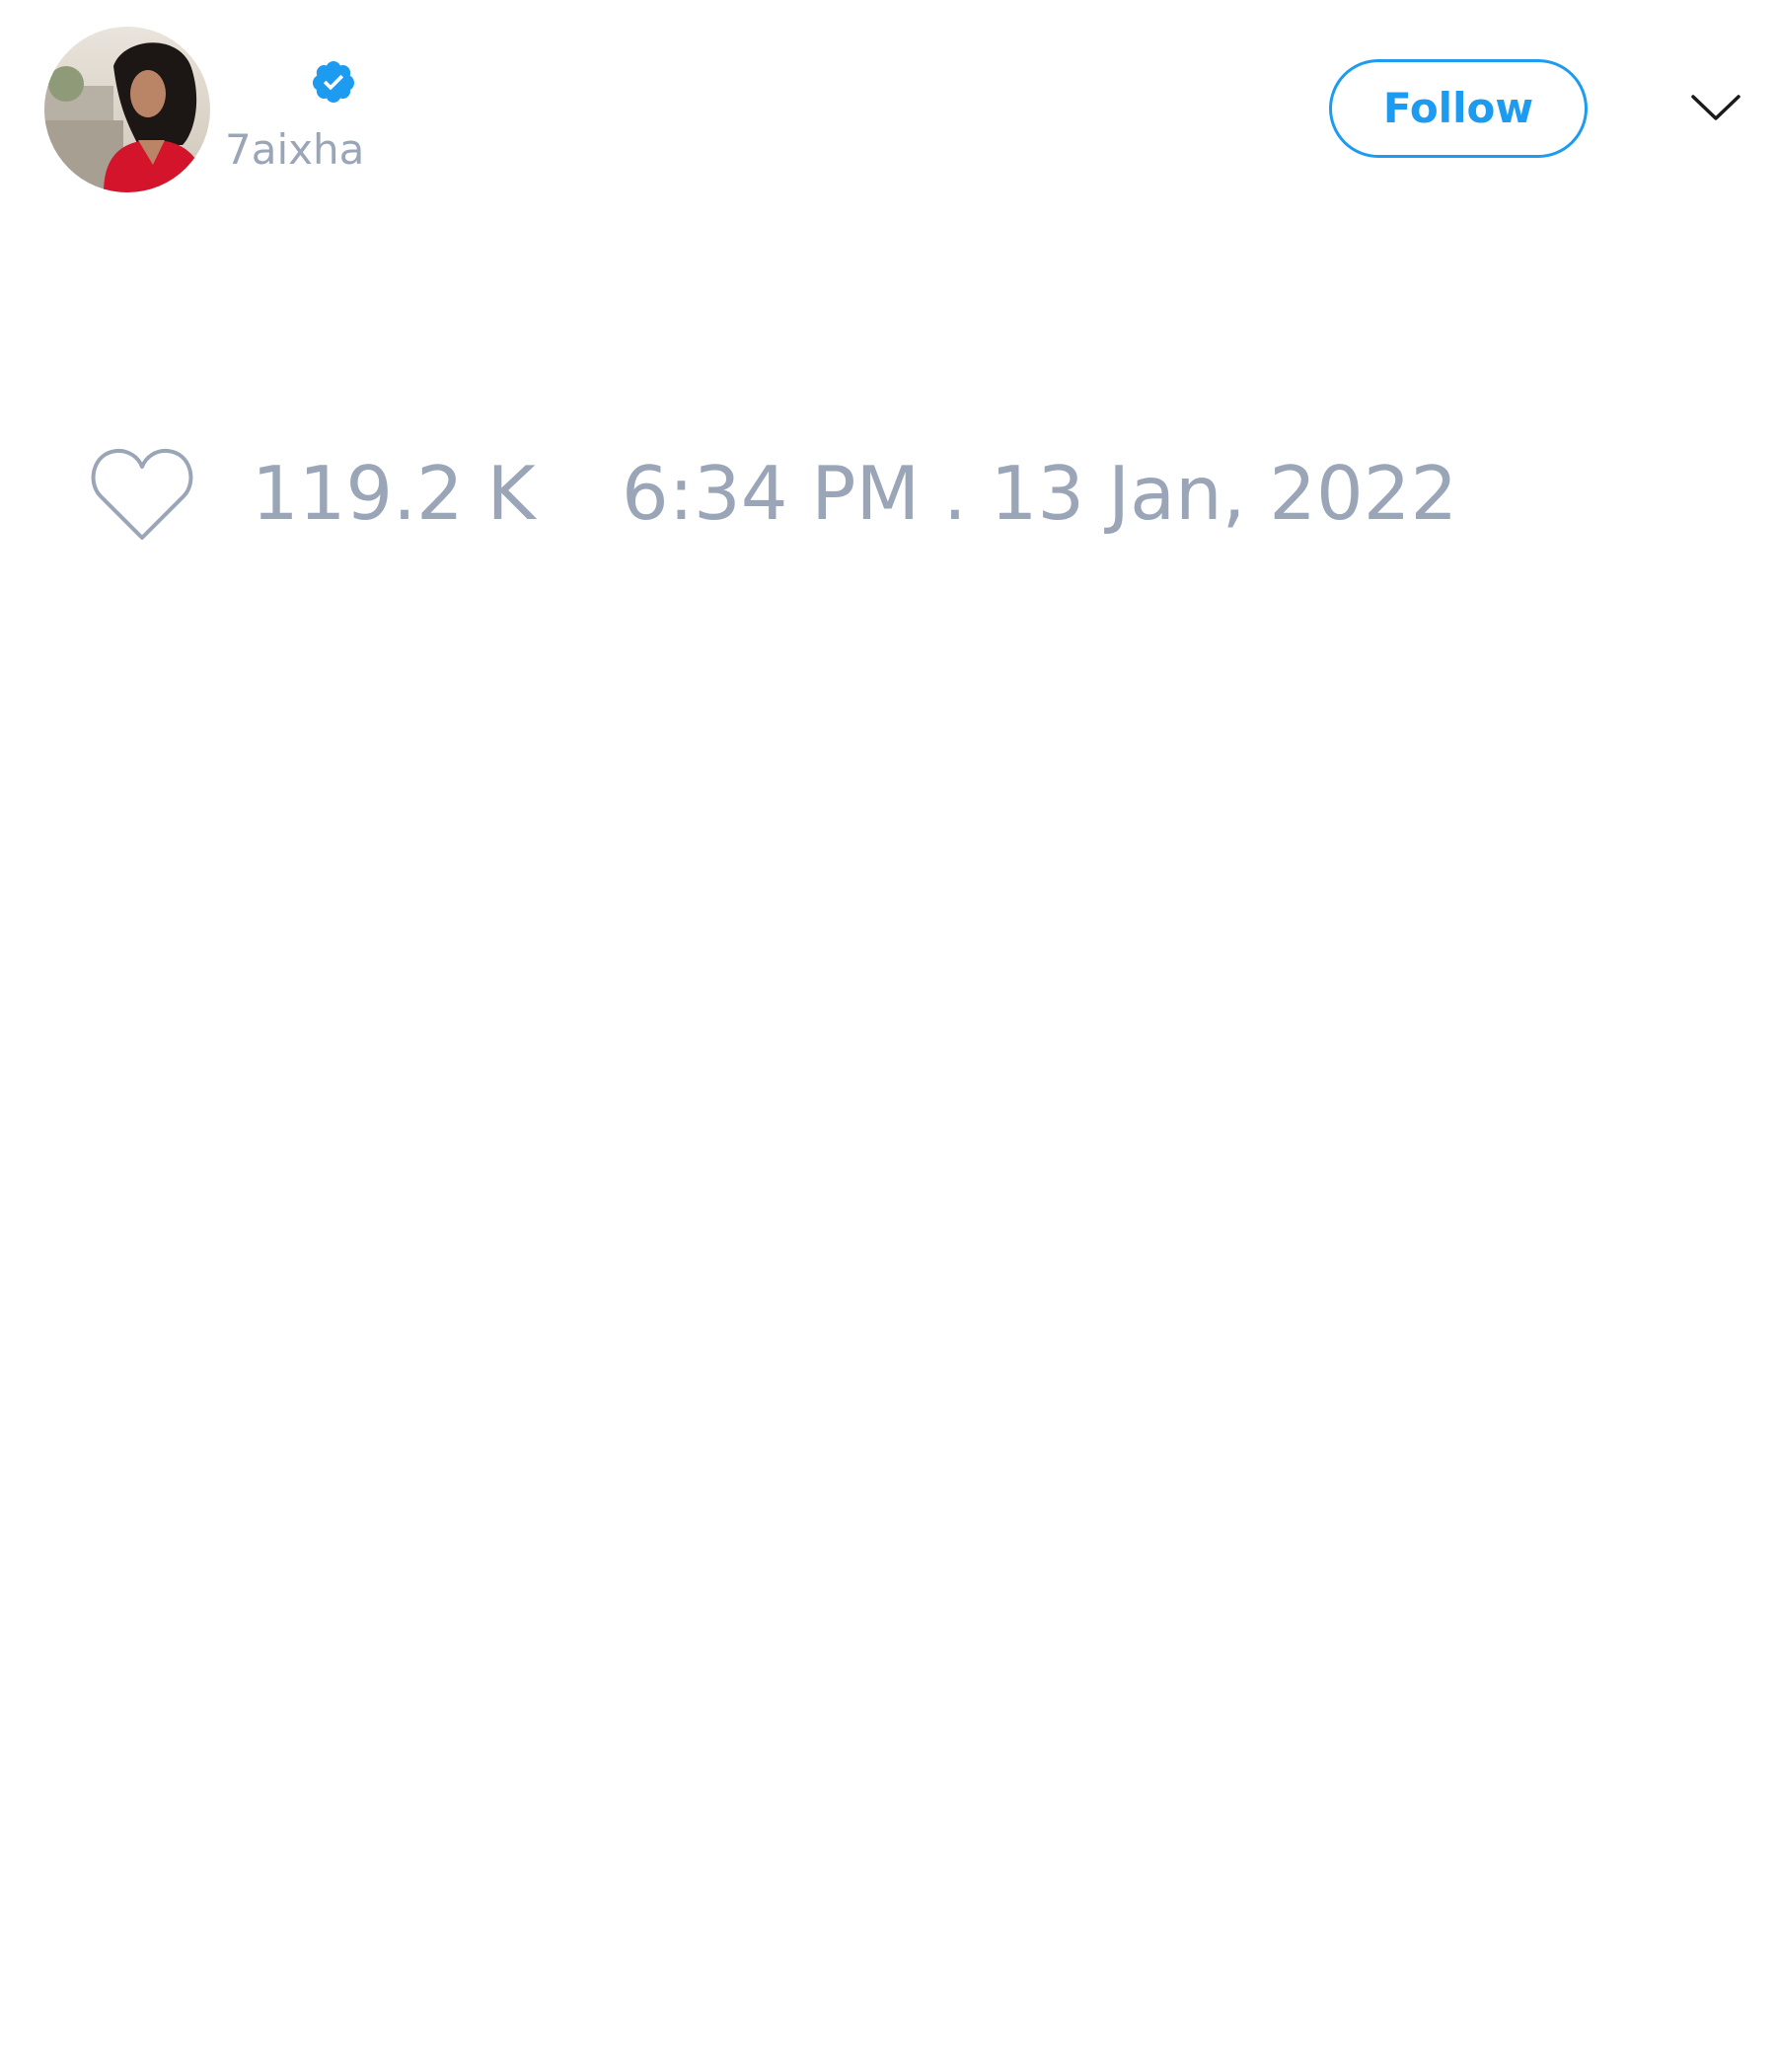 This screenshot has height=2072, width=1776. Describe the element at coordinates (294, 150) in the screenshot. I see `author-handle: 7aixha` at that location.